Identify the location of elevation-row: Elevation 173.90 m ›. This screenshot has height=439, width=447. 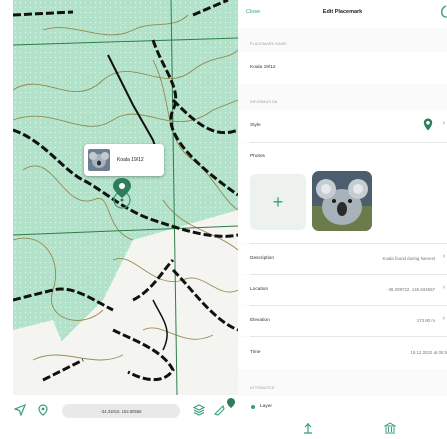
(342, 321).